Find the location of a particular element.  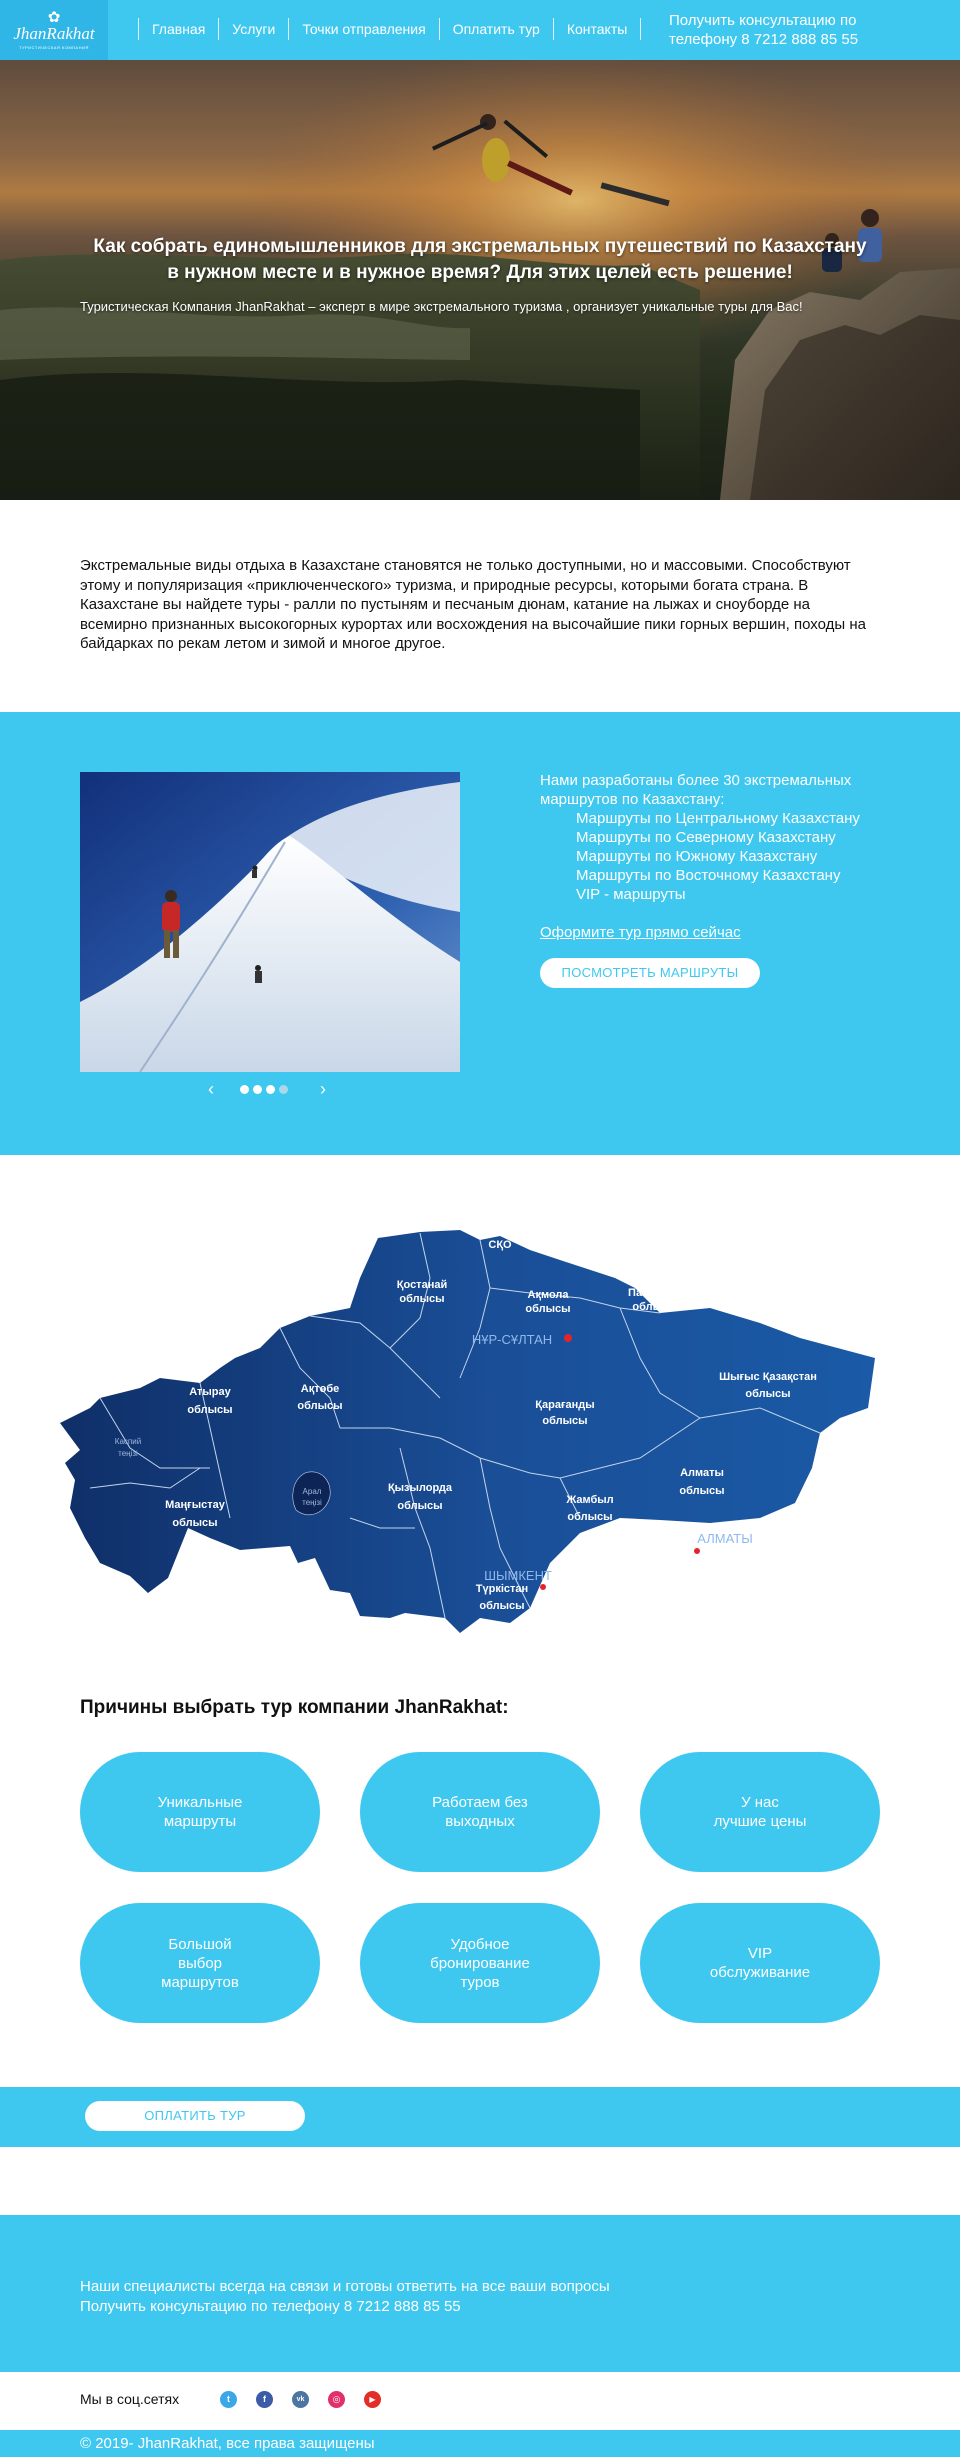

region-almaty-2: облысы is located at coordinates (701, 1491).